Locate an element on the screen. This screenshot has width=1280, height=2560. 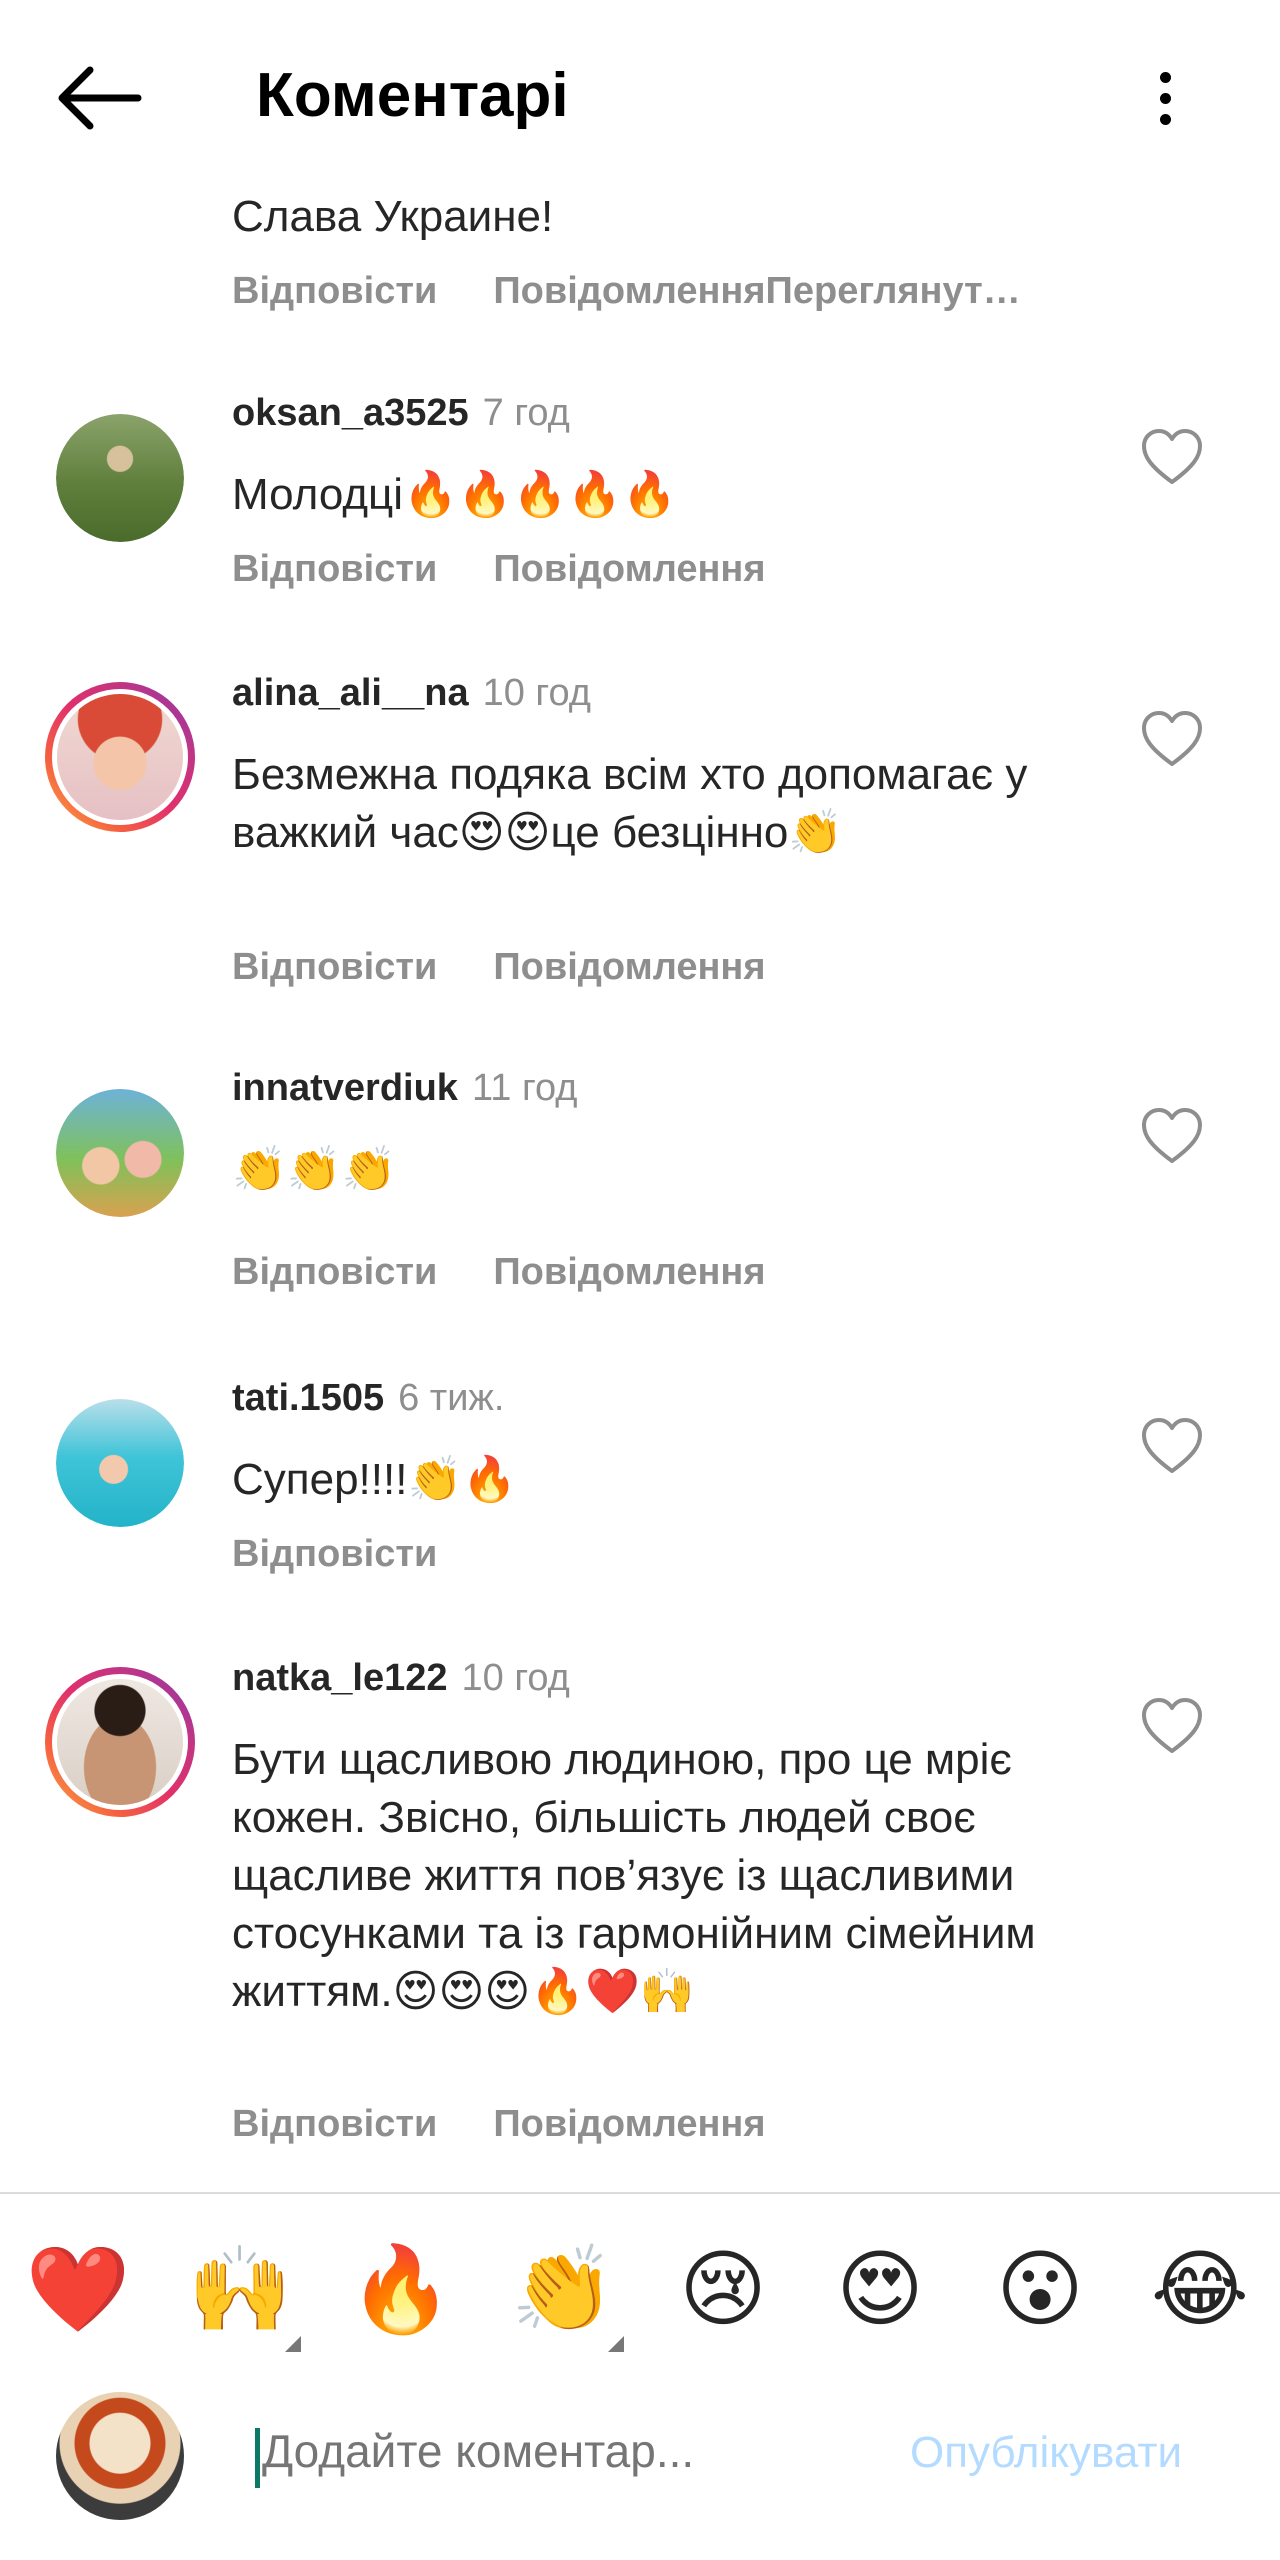
emoji-heart-button: ❤️ is located at coordinates (78, 2289).